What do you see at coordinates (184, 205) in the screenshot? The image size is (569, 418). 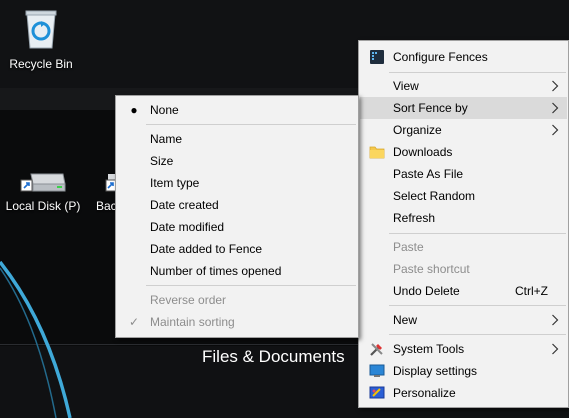 I see `sort-option-label: Date created` at bounding box center [184, 205].